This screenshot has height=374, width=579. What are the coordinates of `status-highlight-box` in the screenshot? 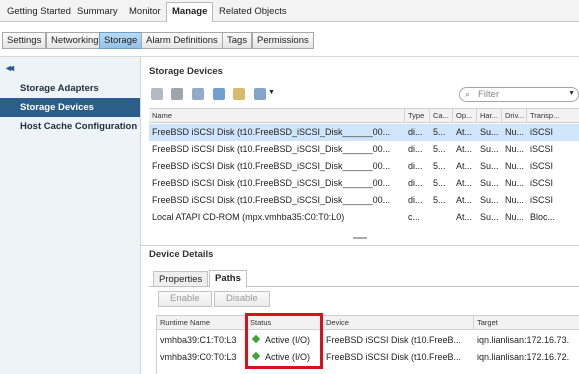 It's located at (284, 341).